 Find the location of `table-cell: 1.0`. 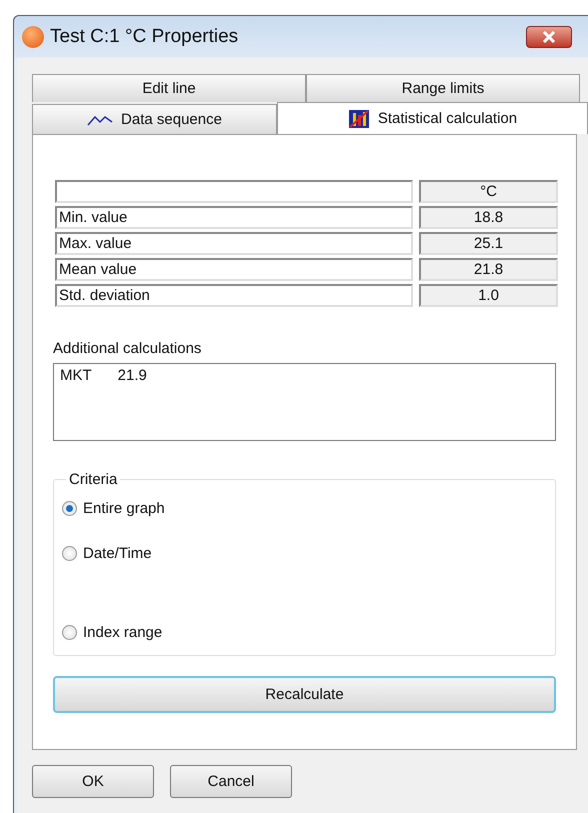

table-cell: 1.0 is located at coordinates (488, 295).